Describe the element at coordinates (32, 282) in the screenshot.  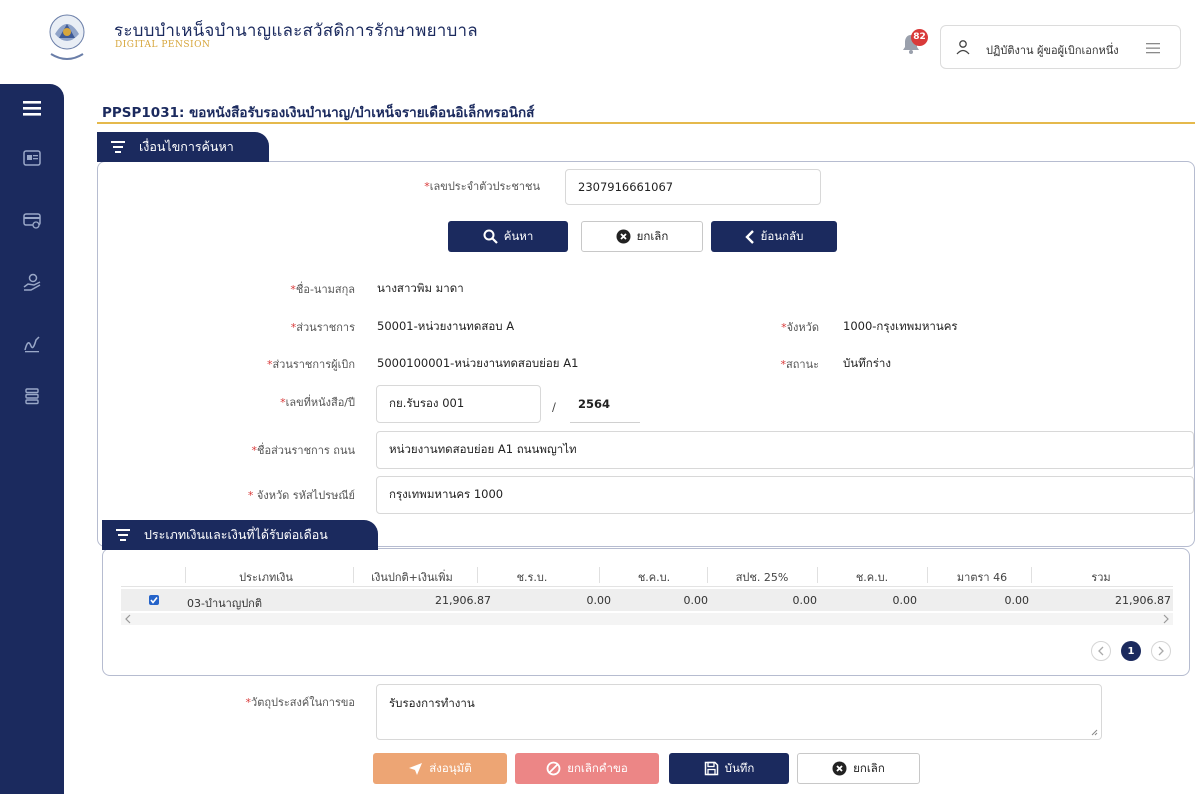
I see `hand-money-icon` at that location.